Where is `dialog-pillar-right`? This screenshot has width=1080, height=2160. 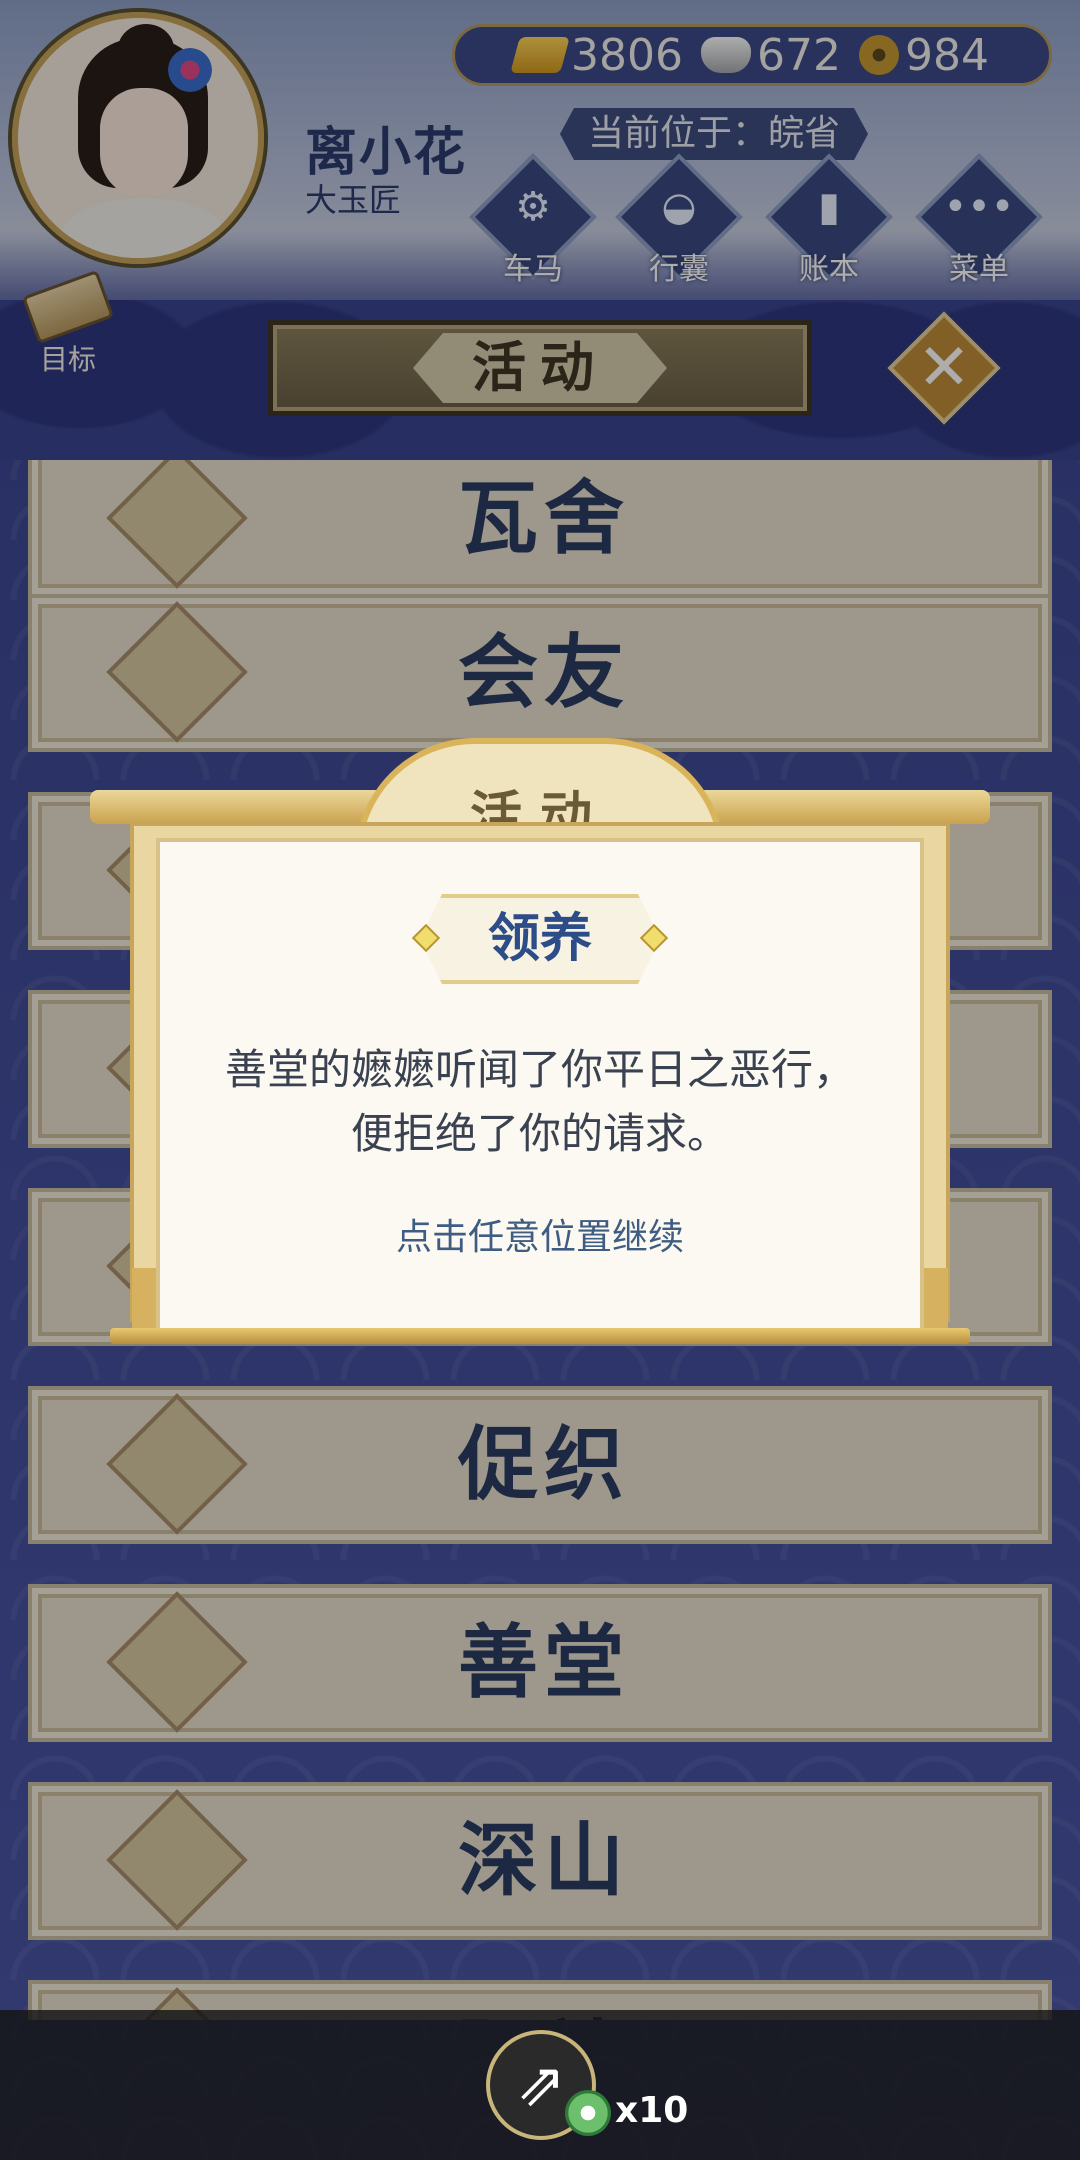
dialog-pillar-right is located at coordinates (935, 1300).